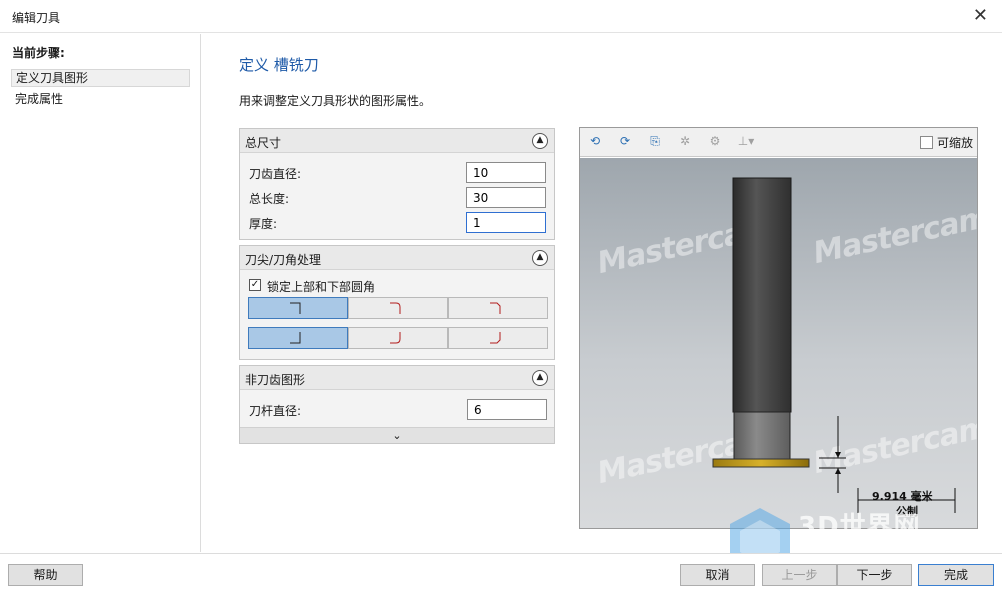  Describe the element at coordinates (595, 142) in the screenshot. I see `rotate-left-icon: ⟲` at that location.